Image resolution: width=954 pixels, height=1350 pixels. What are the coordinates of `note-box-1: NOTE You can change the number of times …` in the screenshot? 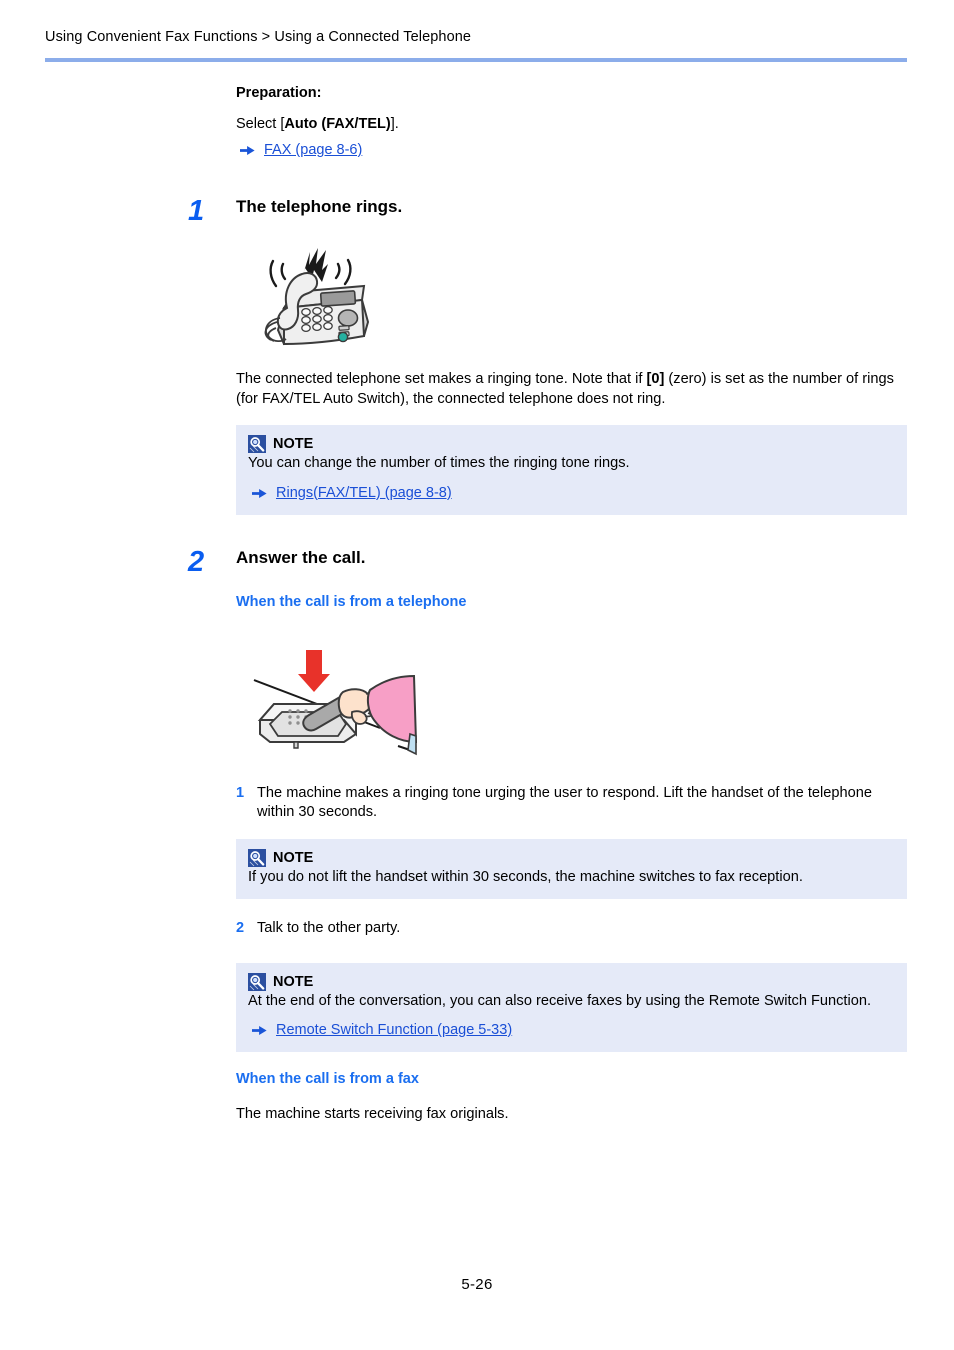 It's located at (571, 470).